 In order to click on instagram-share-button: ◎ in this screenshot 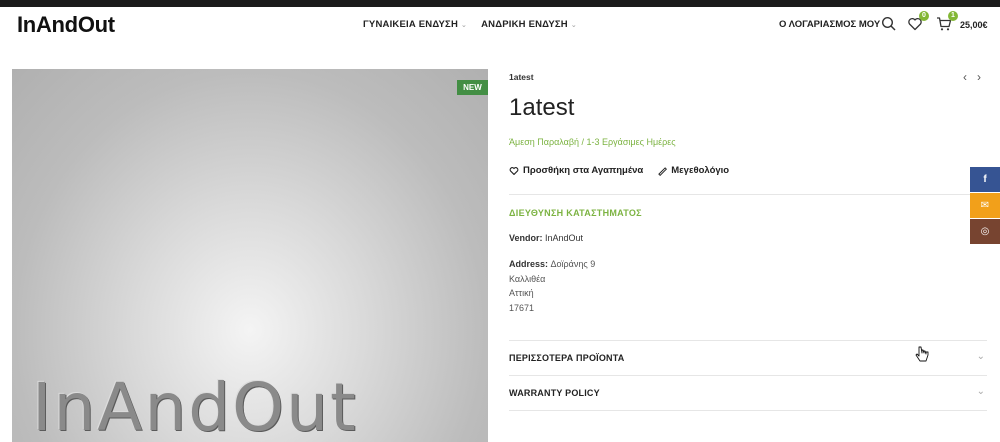, I will do `click(985, 231)`.